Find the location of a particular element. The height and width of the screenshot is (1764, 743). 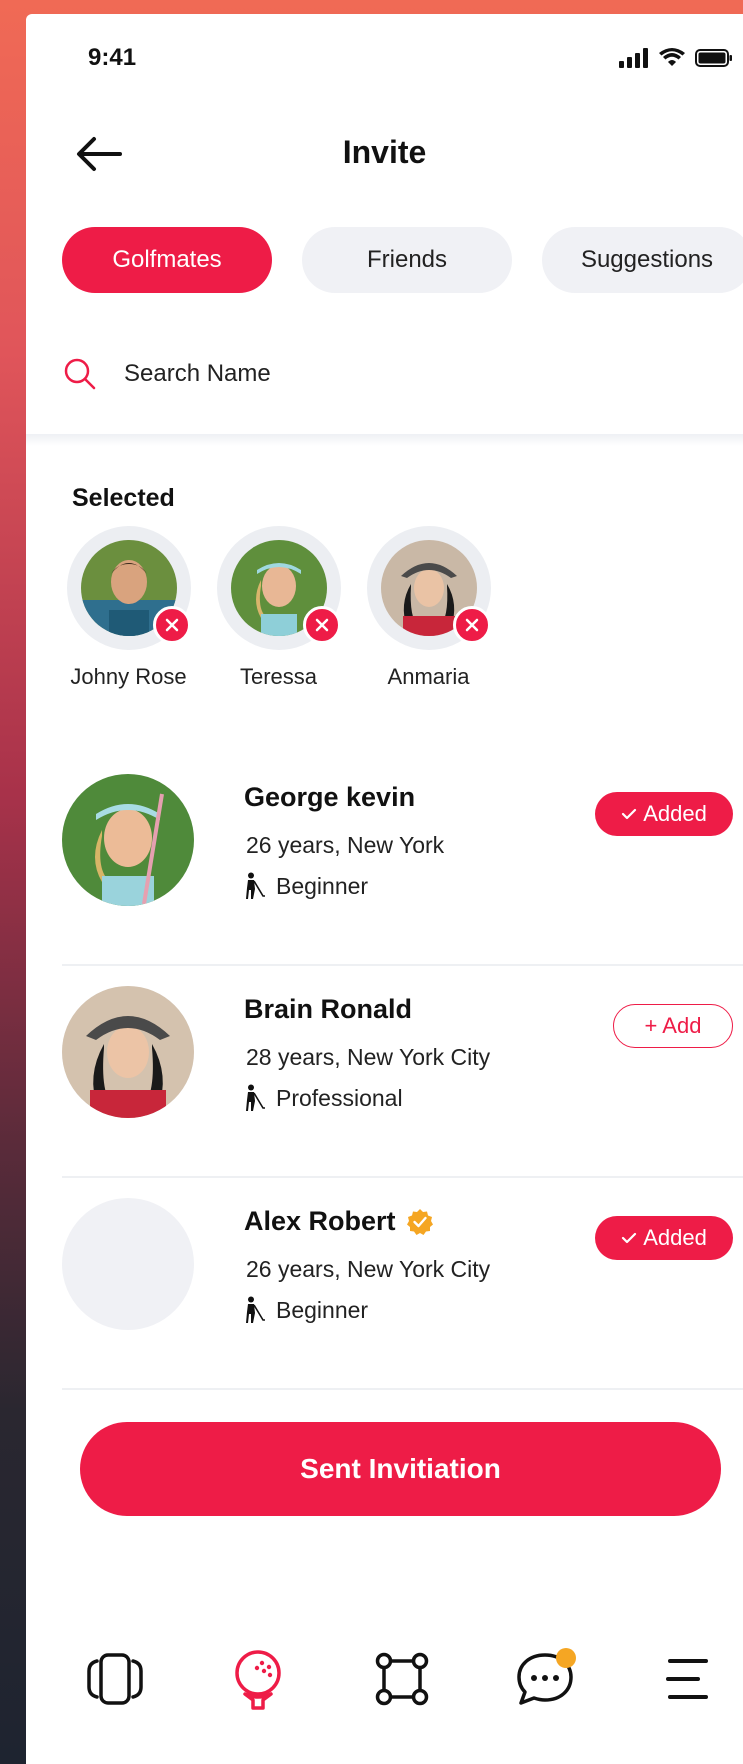

status-icons is located at coordinates (676, 58).